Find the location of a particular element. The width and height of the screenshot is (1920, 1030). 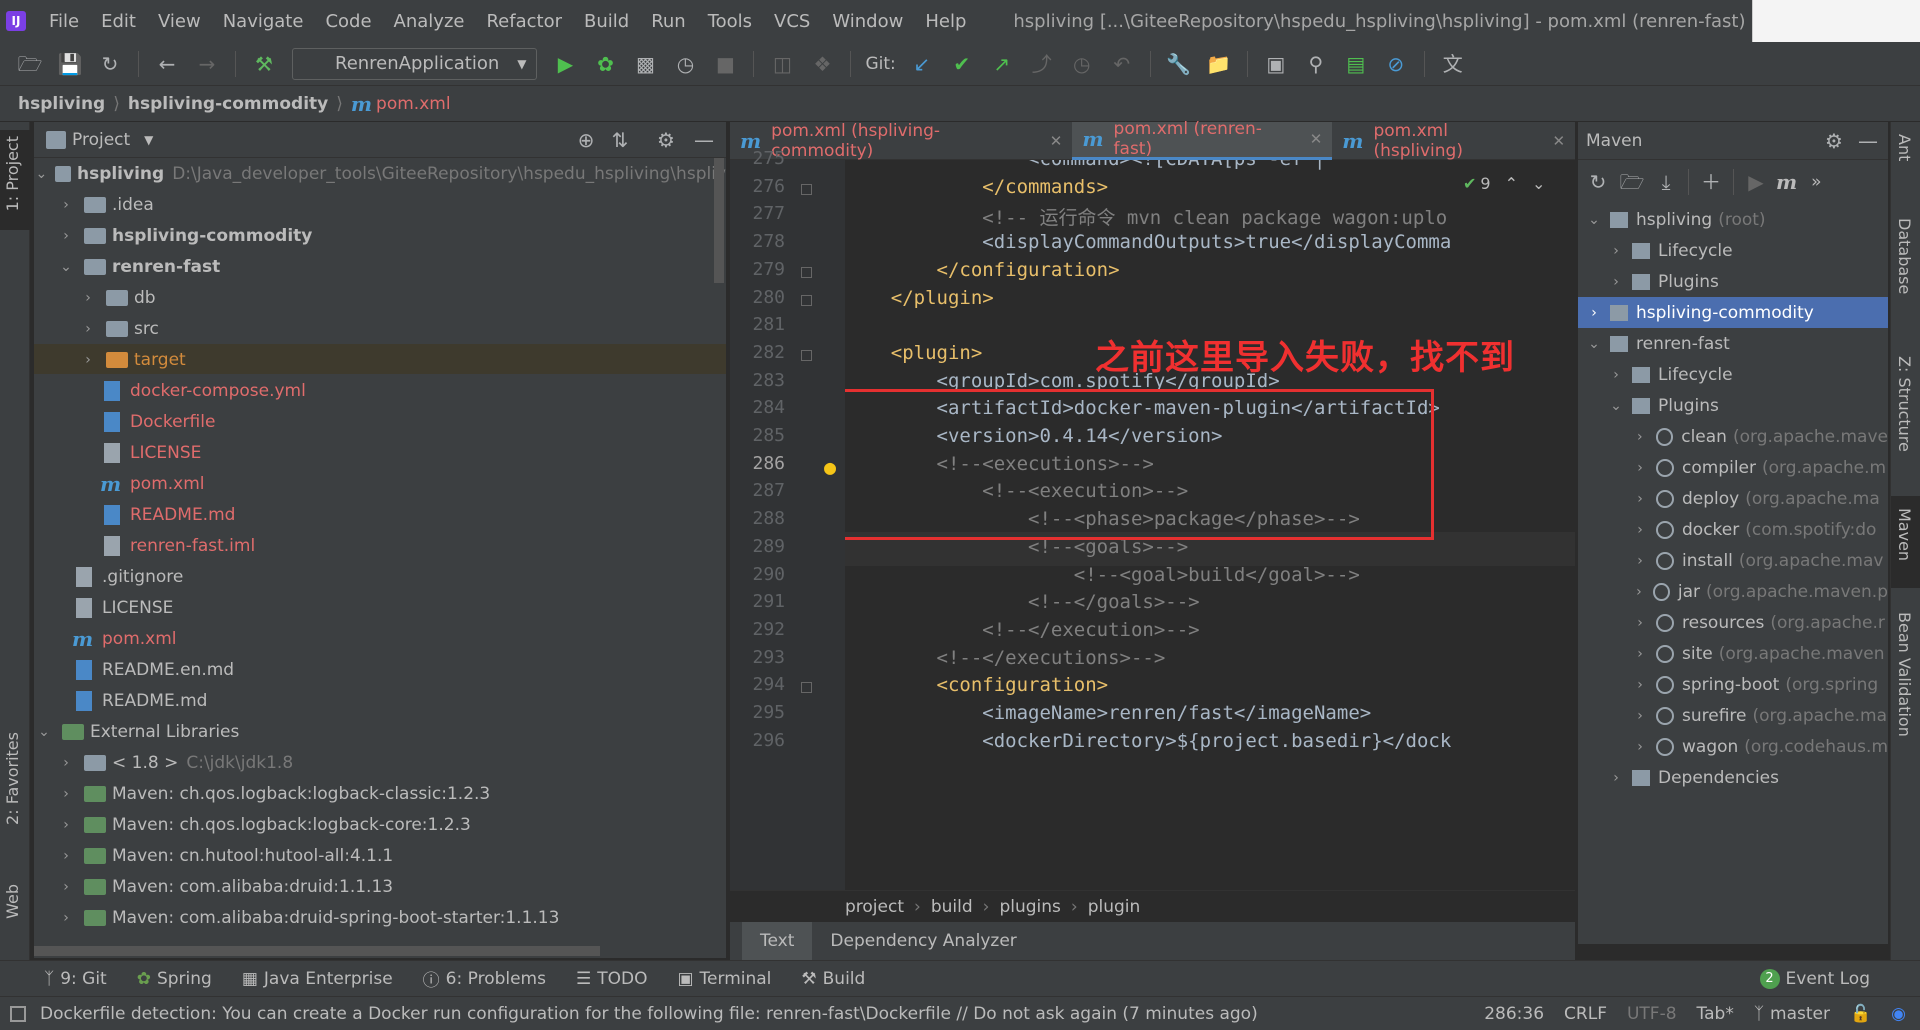

tree-row: .gitignore is located at coordinates (399, 576).